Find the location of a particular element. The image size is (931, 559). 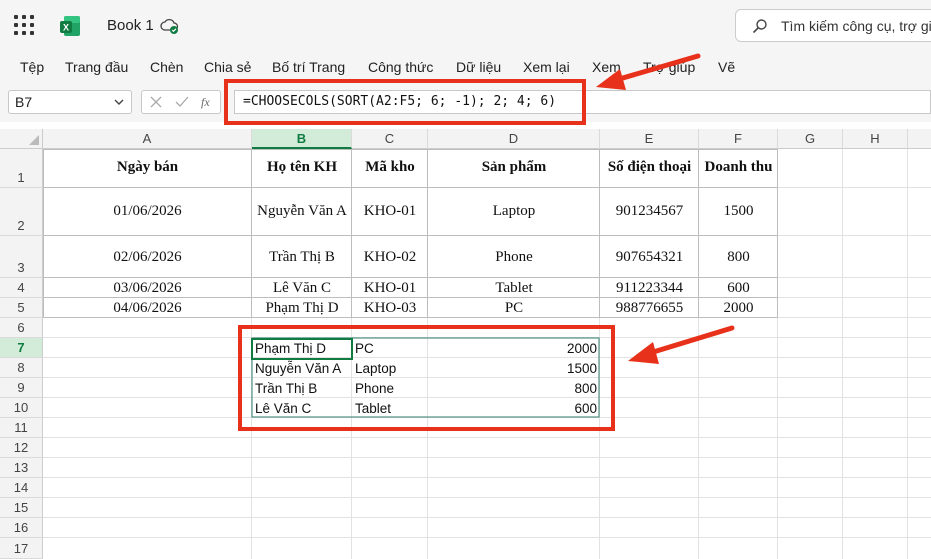

column-header-g: G is located at coordinates (810, 139).